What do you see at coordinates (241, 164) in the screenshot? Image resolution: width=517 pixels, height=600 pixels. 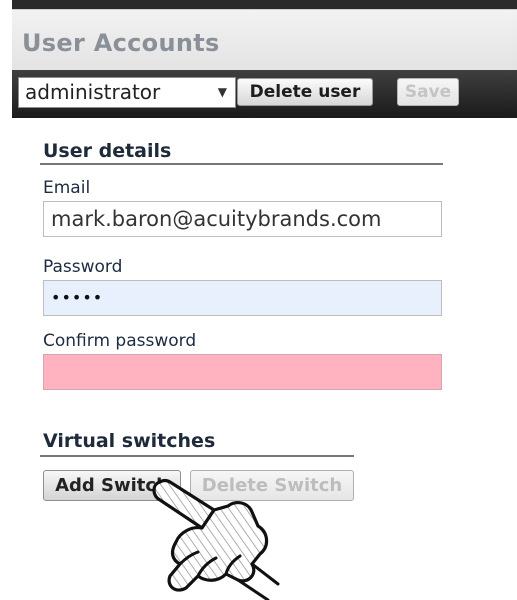 I see `user-details-divider` at bounding box center [241, 164].